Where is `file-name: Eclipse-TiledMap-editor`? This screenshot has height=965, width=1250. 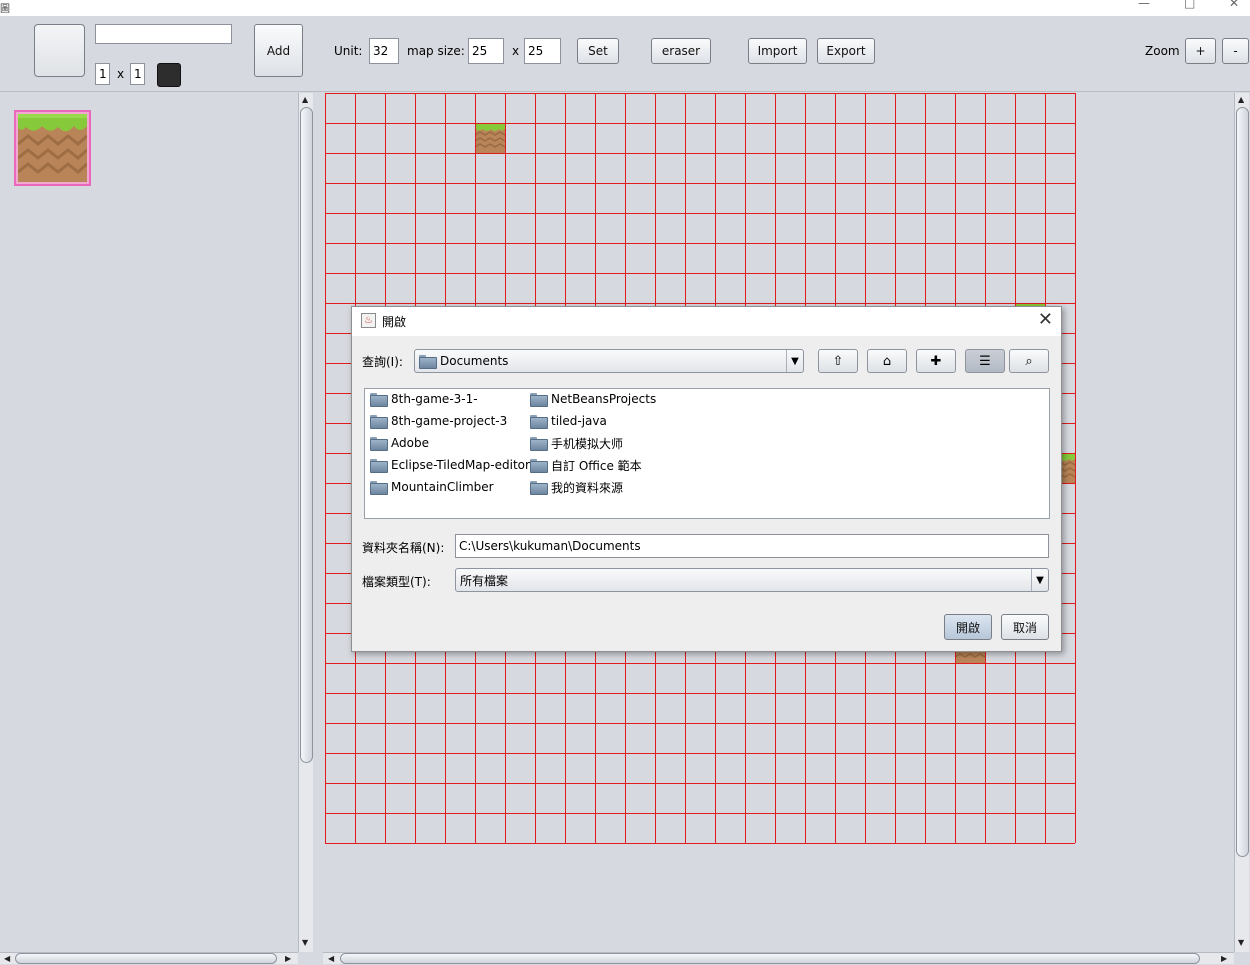
file-name: Eclipse-TiledMap-editor is located at coordinates (460, 465).